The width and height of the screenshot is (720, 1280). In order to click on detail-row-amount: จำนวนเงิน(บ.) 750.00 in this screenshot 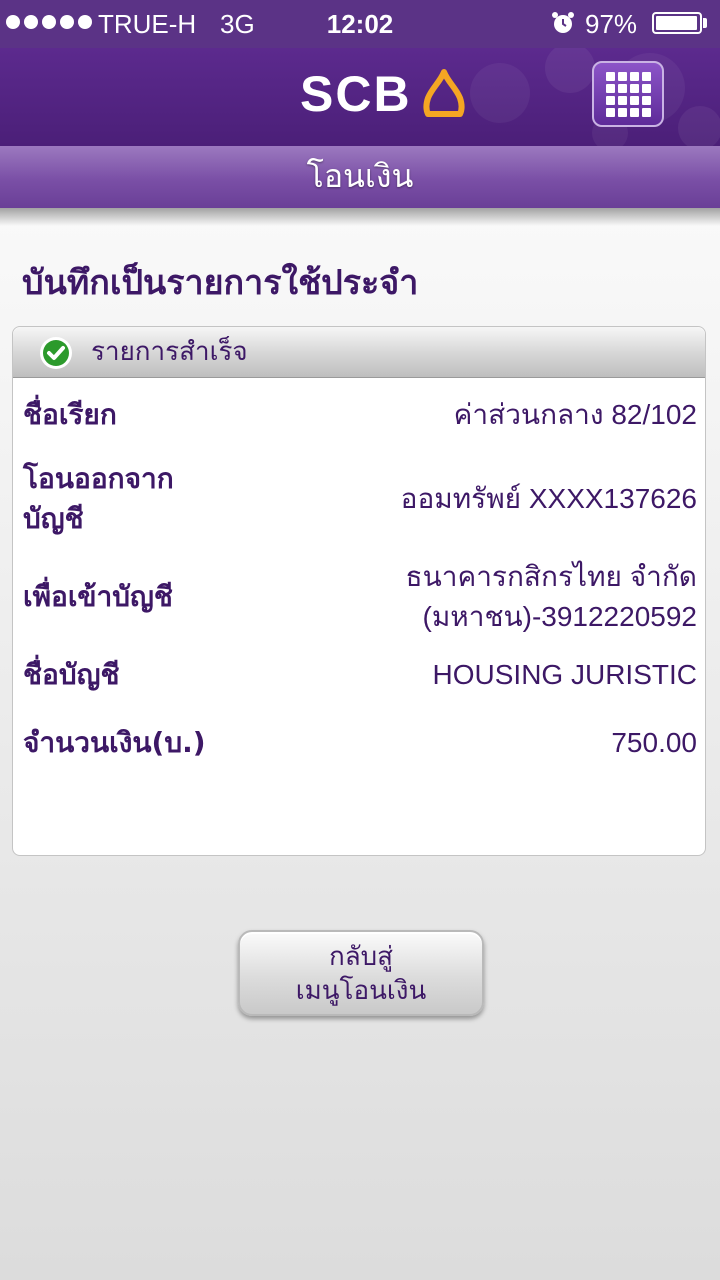, I will do `click(360, 743)`.